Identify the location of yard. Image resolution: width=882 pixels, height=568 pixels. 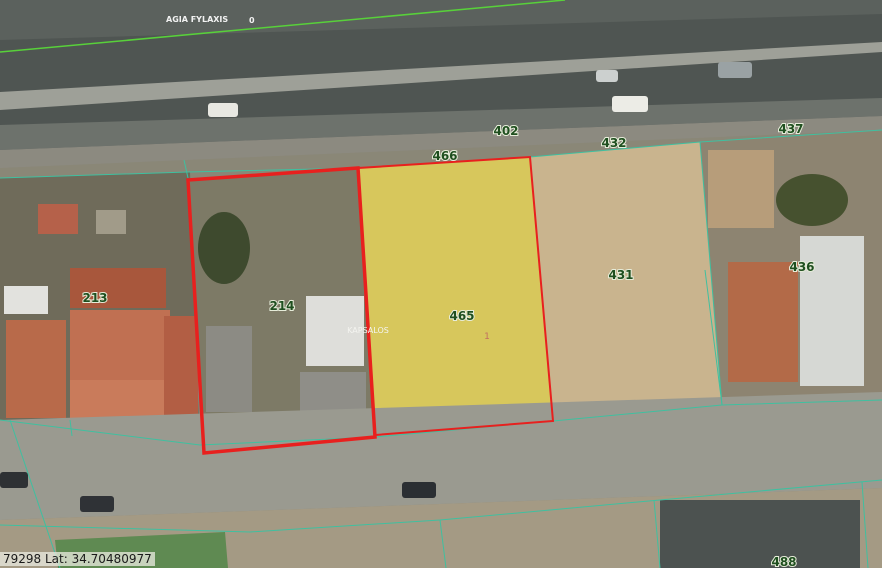
(741, 189).